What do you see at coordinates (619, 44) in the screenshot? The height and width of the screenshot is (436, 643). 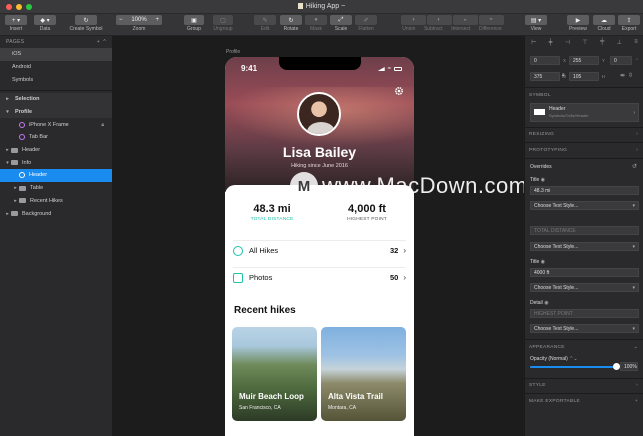 I see `align-bottom-icon: ⊥` at bounding box center [619, 44].